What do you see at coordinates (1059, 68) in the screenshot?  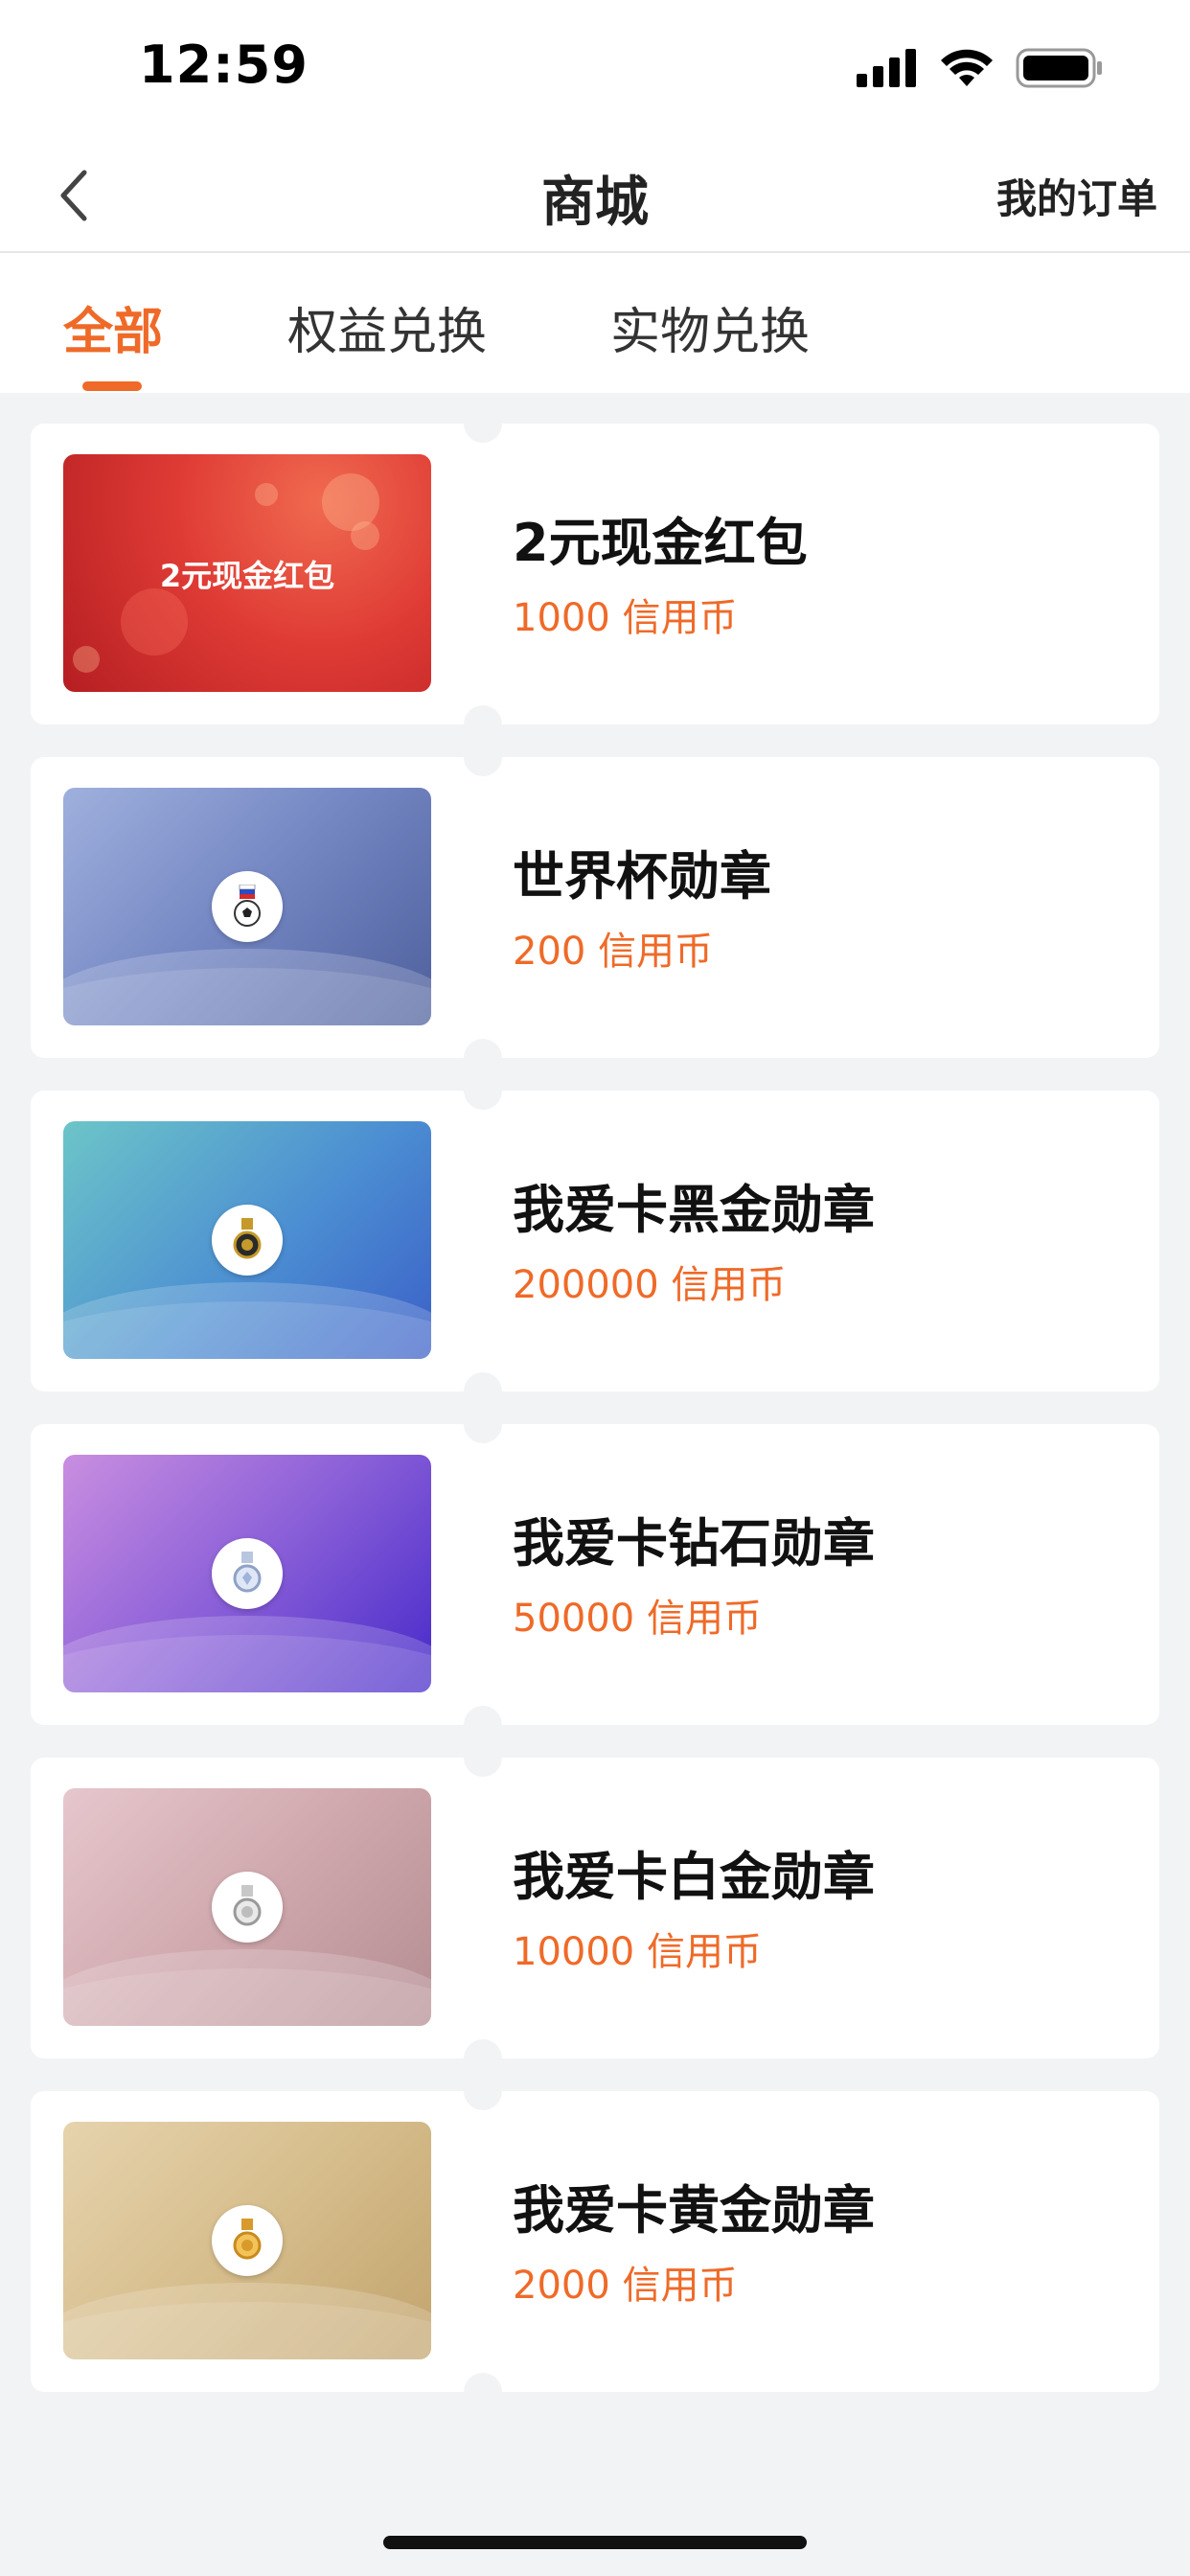 I see `battery-icon` at bounding box center [1059, 68].